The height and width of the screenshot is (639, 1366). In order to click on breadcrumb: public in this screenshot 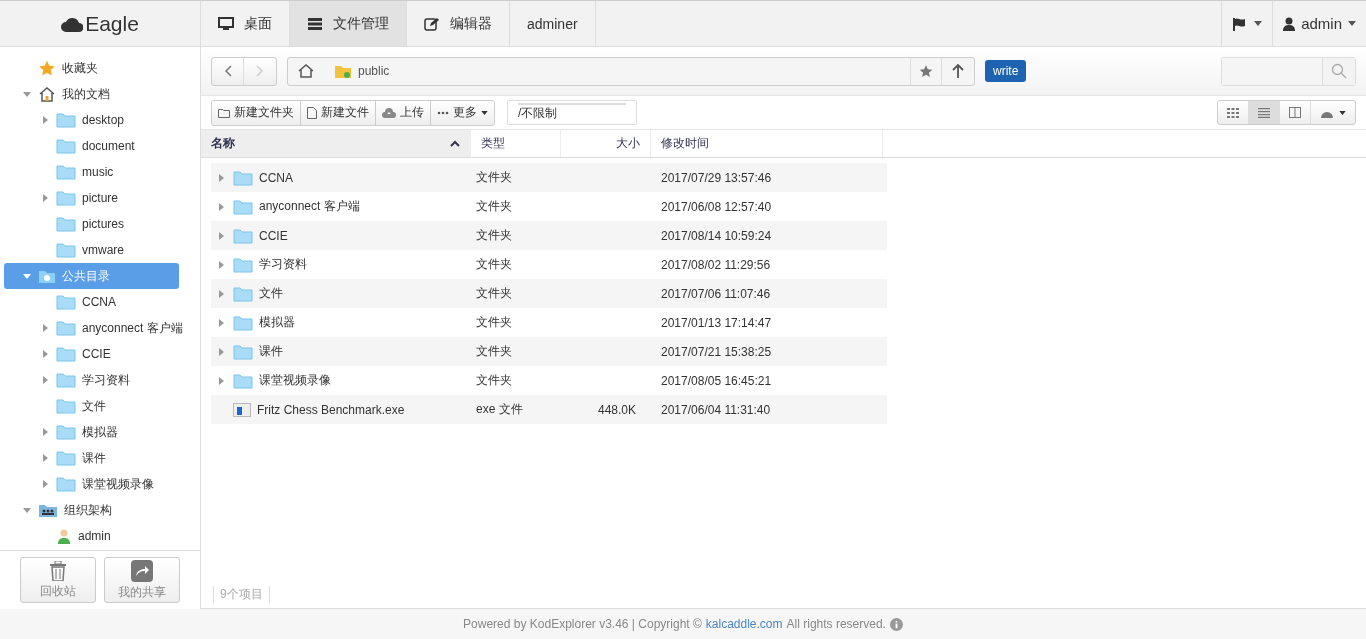, I will do `click(362, 71)`.